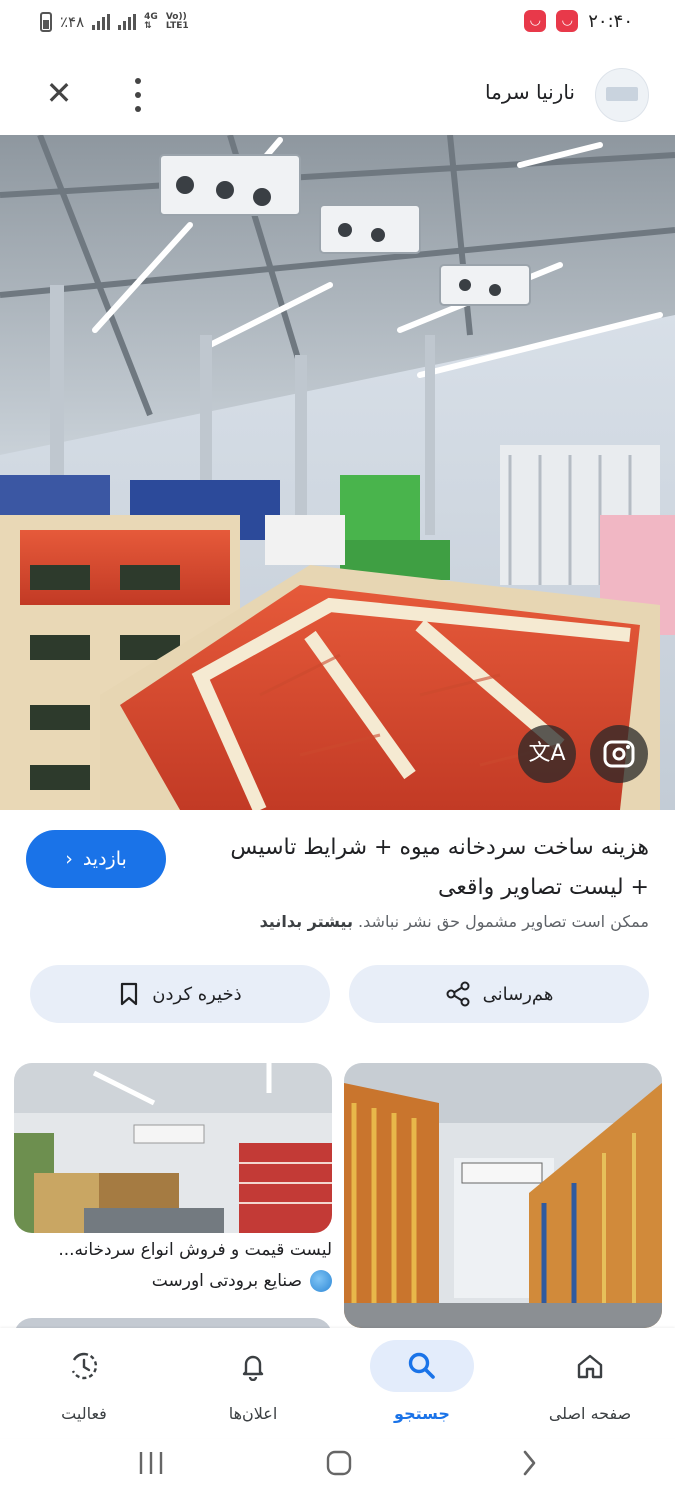  Describe the element at coordinates (458, 994) in the screenshot. I see `share-icon` at that location.